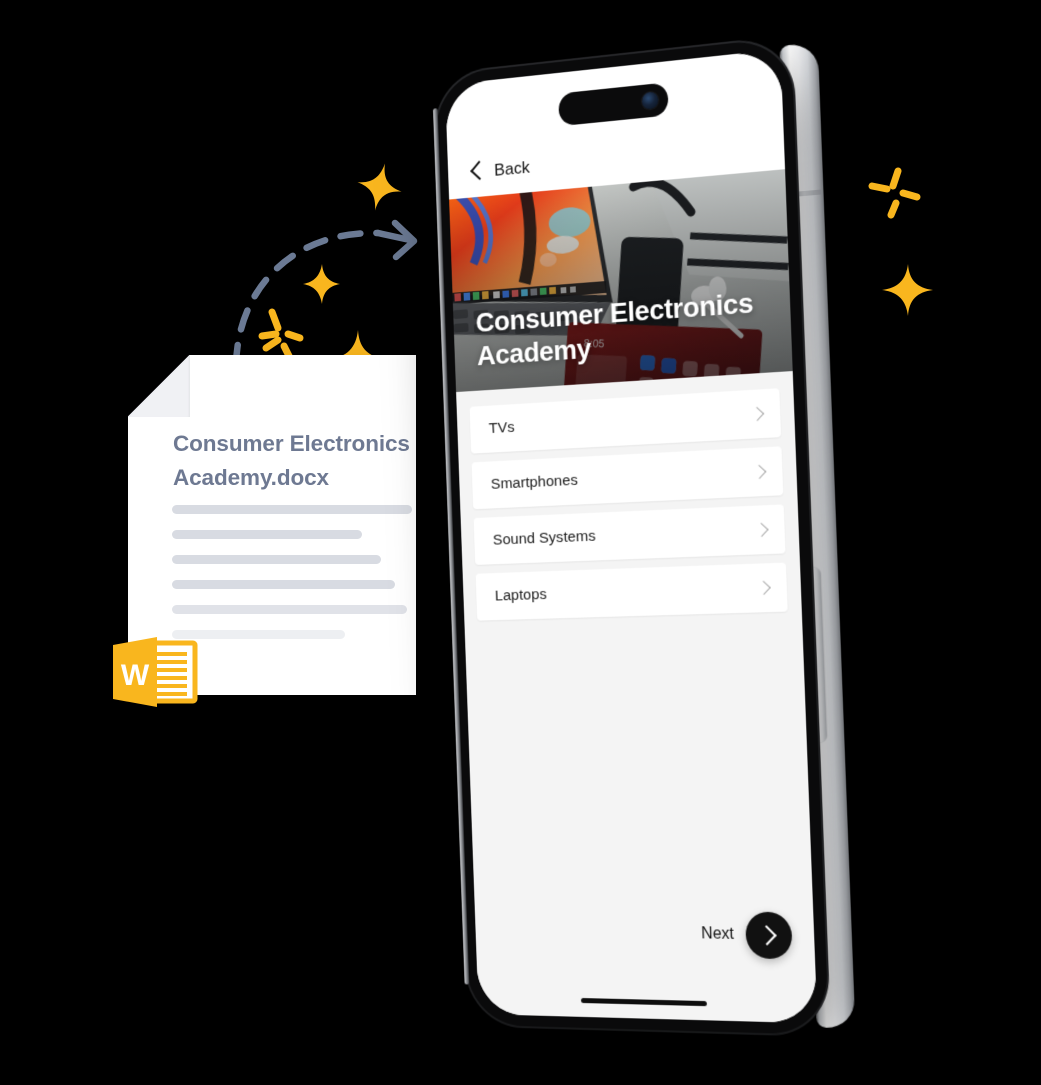  I want to click on sparkle-burst-left, so click(281, 335).